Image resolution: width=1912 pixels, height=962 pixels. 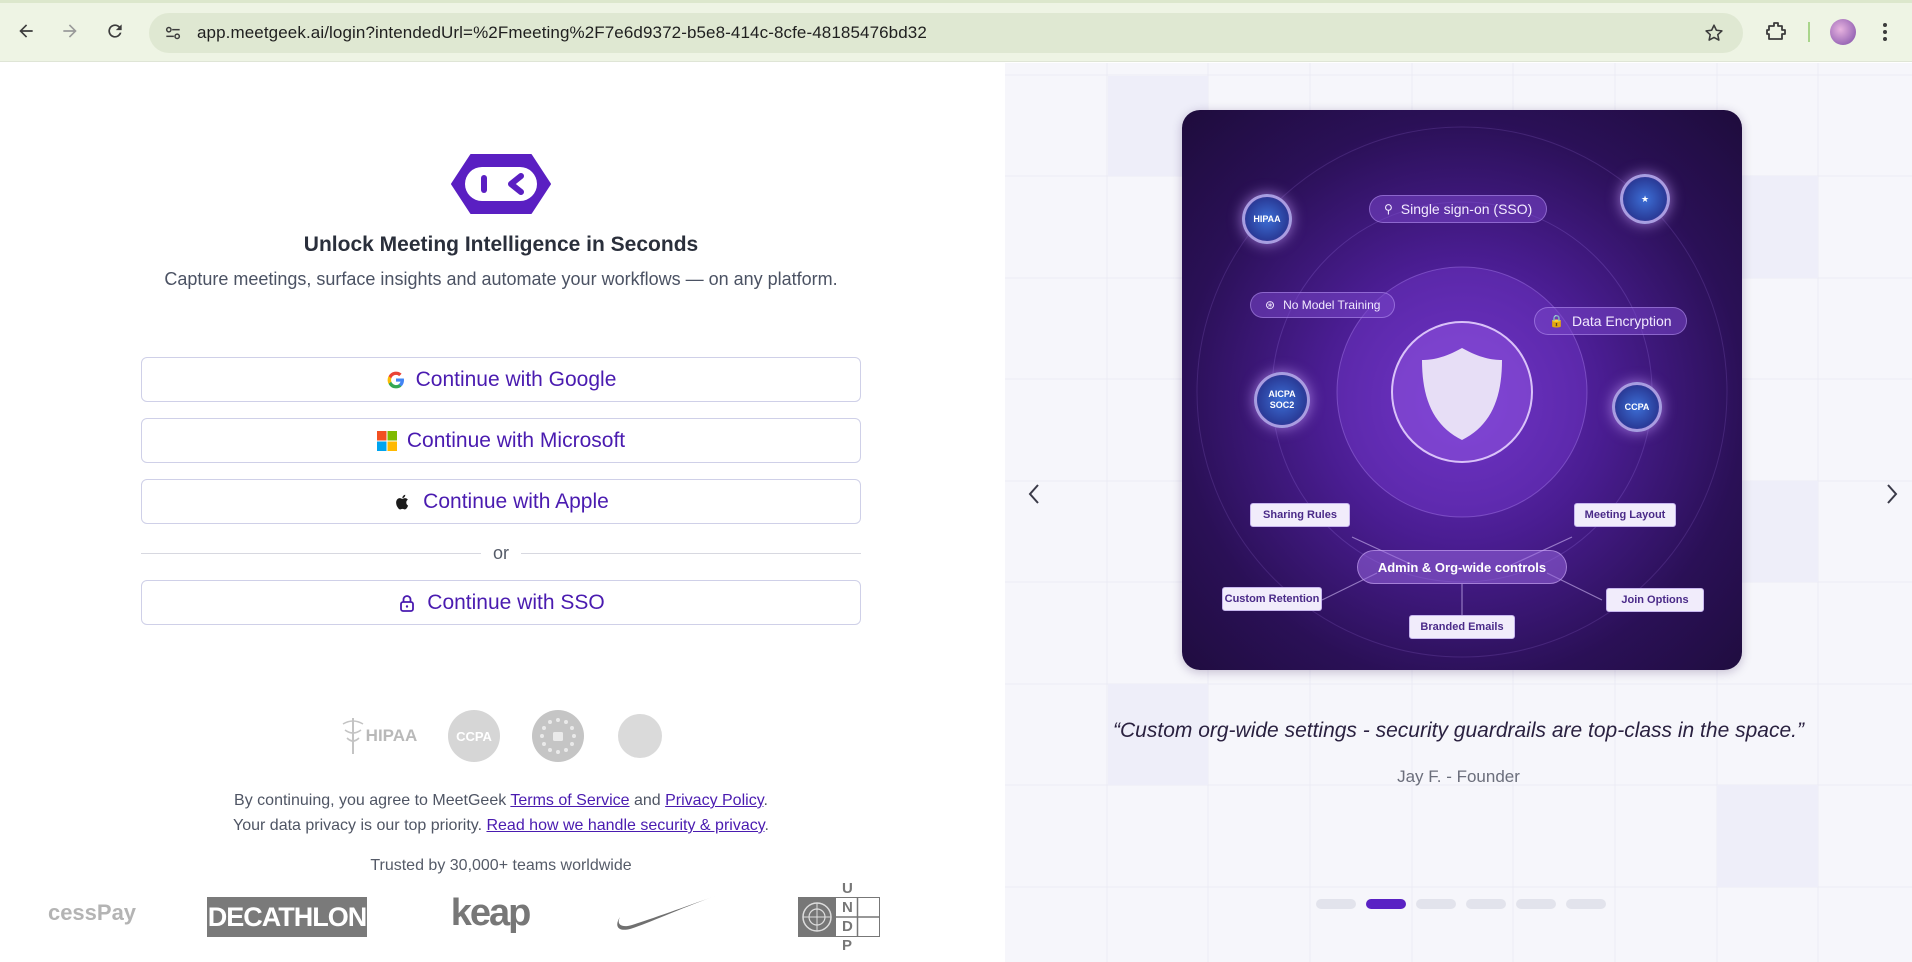 What do you see at coordinates (516, 379) in the screenshot?
I see `continue-with-google-label: Continue with Google` at bounding box center [516, 379].